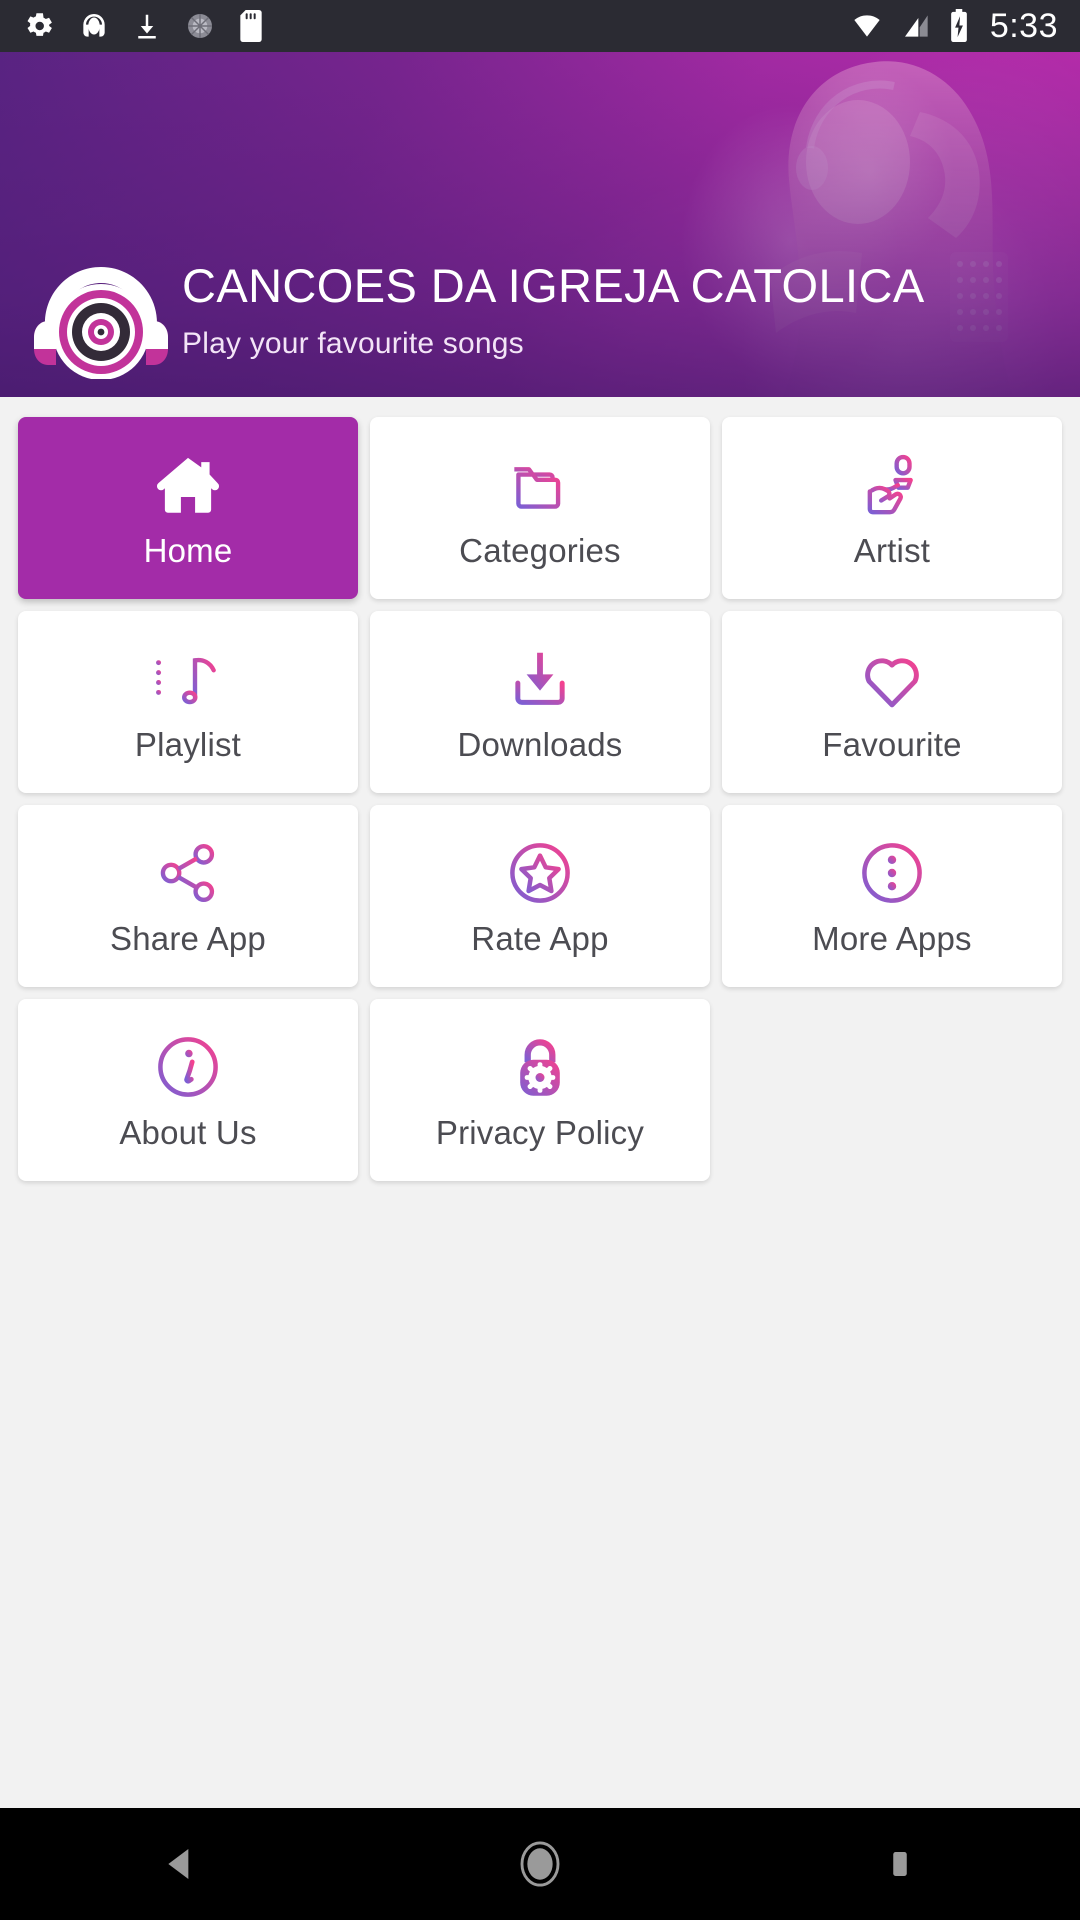  I want to click on menu-card-categories: Categories, so click(539, 508).